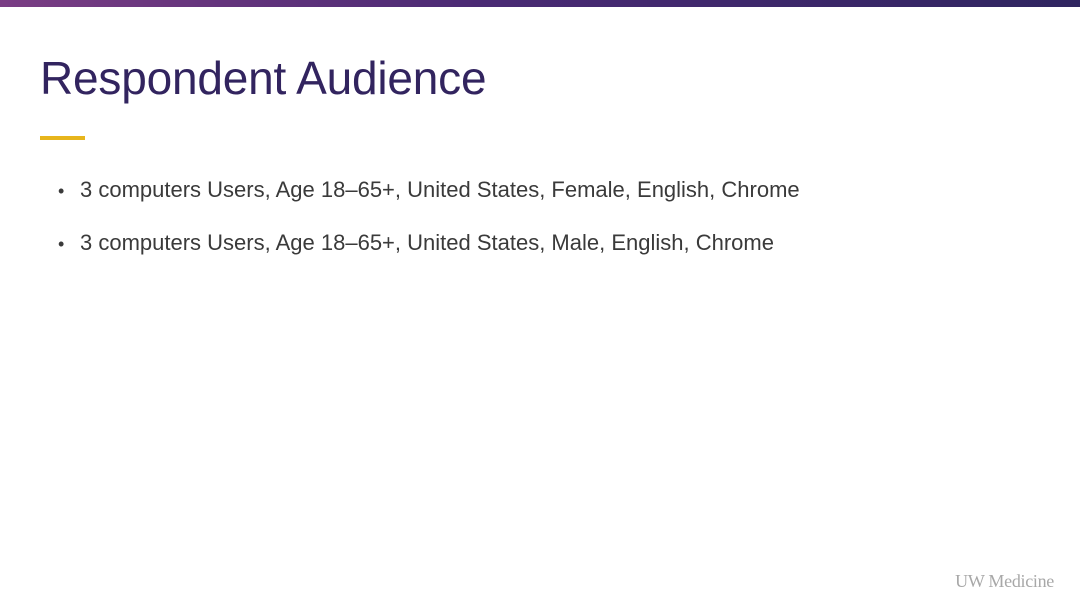  I want to click on uw-medicine-logo: UW Medicine, so click(1004, 581).